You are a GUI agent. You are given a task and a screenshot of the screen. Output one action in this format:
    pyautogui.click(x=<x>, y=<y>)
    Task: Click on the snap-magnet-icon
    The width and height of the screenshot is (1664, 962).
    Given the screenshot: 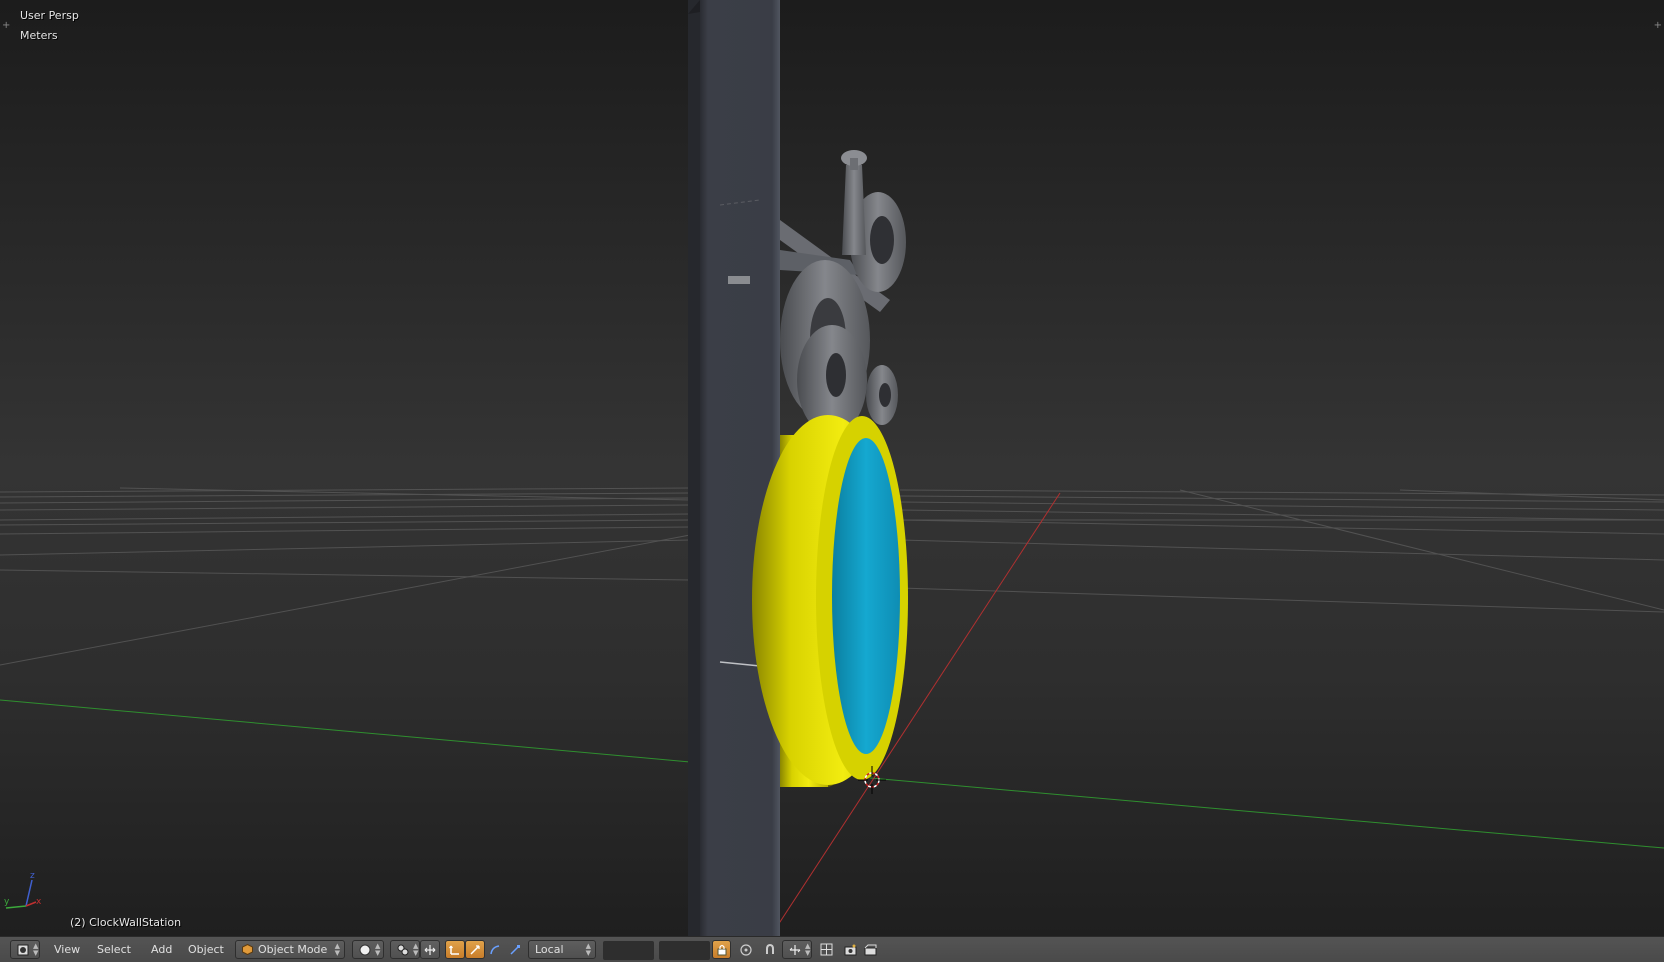 What is the action you would take?
    pyautogui.click(x=770, y=949)
    